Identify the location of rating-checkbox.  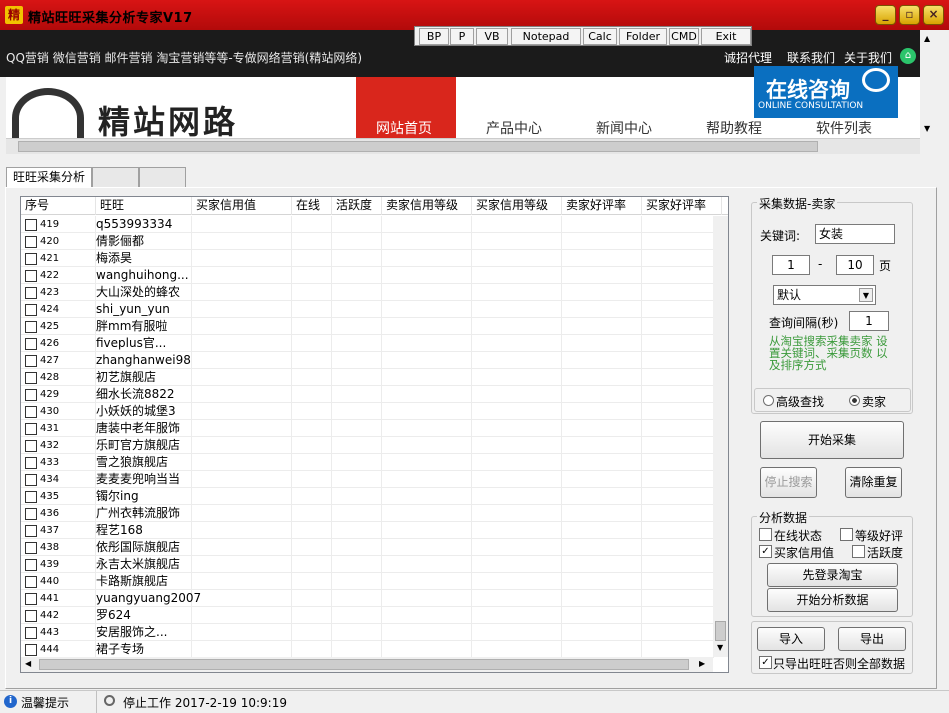
(846, 534).